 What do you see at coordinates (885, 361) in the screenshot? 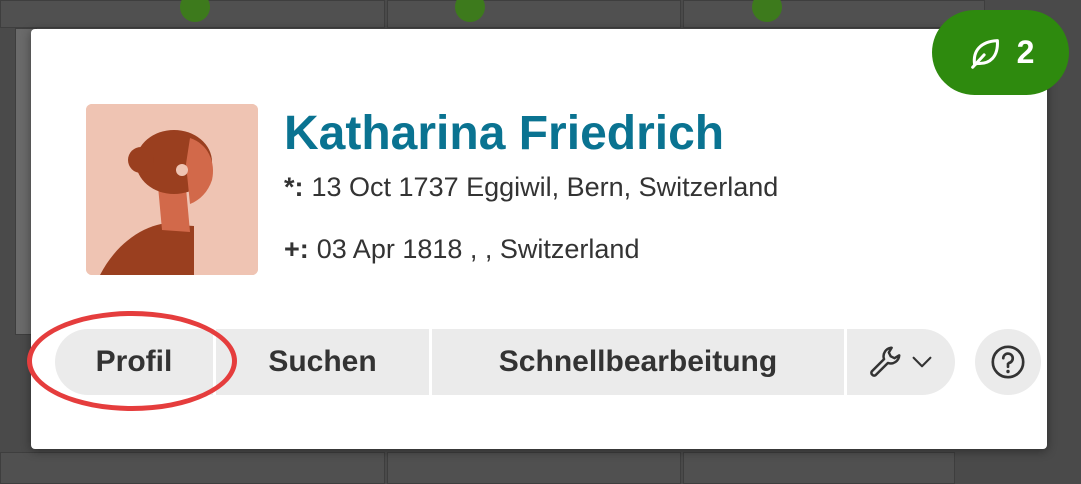
I see `wrench-icon` at bounding box center [885, 361].